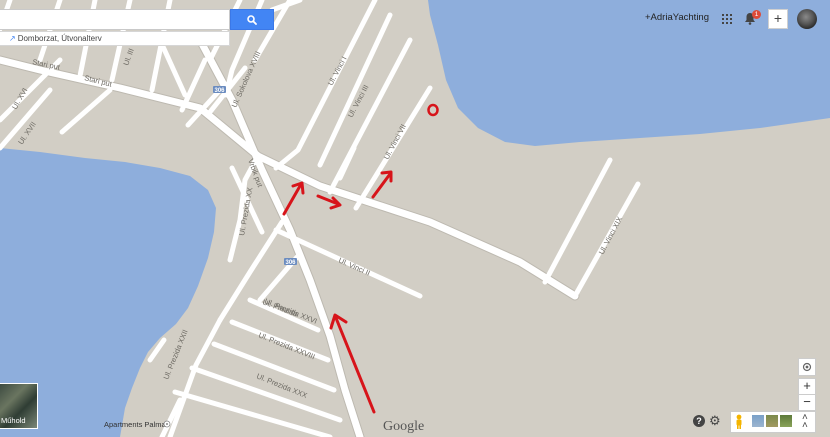 The height and width of the screenshot is (437, 830). Describe the element at coordinates (12, 38) in the screenshot. I see `directions-icon: ↗` at that location.